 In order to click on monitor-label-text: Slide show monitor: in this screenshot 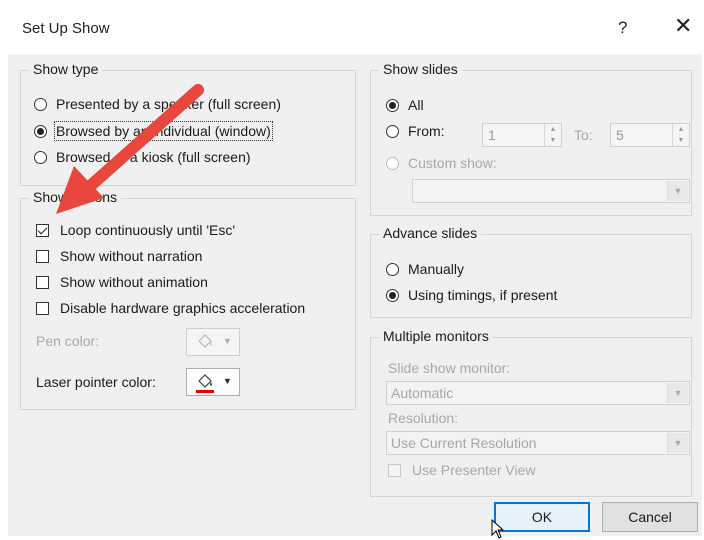, I will do `click(449, 368)`.